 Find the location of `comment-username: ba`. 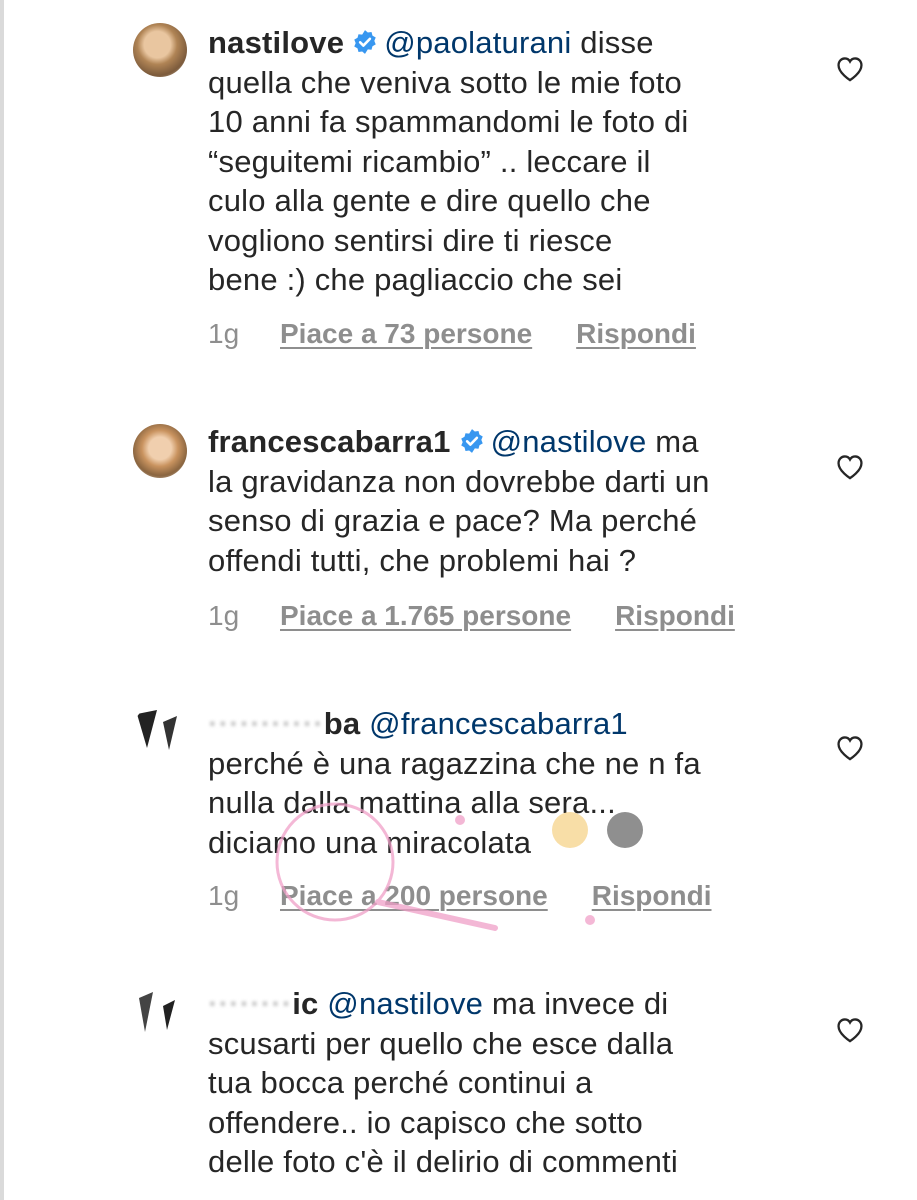

comment-username: ba is located at coordinates (342, 723).